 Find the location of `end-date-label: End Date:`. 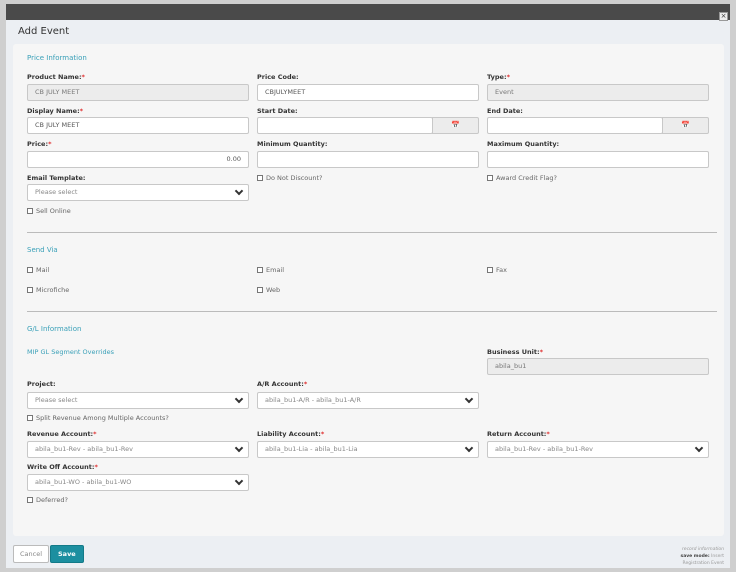

end-date-label: End Date: is located at coordinates (505, 111).